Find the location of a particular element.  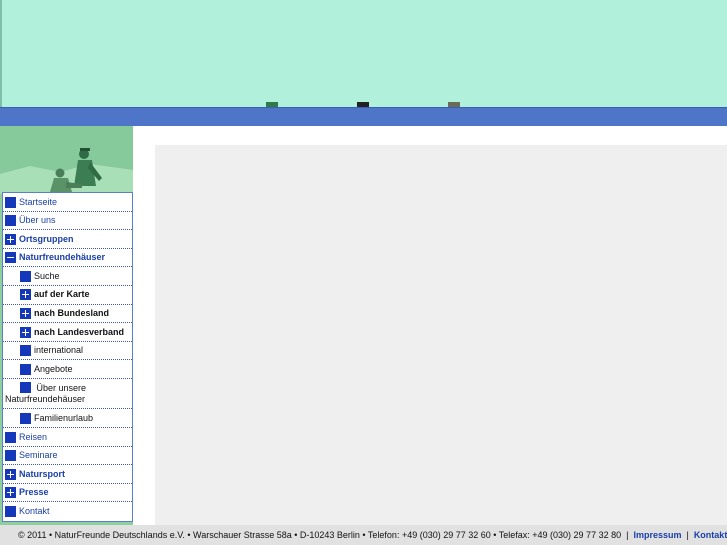

sidebar-item-reisen: Reisen is located at coordinates (67, 437).